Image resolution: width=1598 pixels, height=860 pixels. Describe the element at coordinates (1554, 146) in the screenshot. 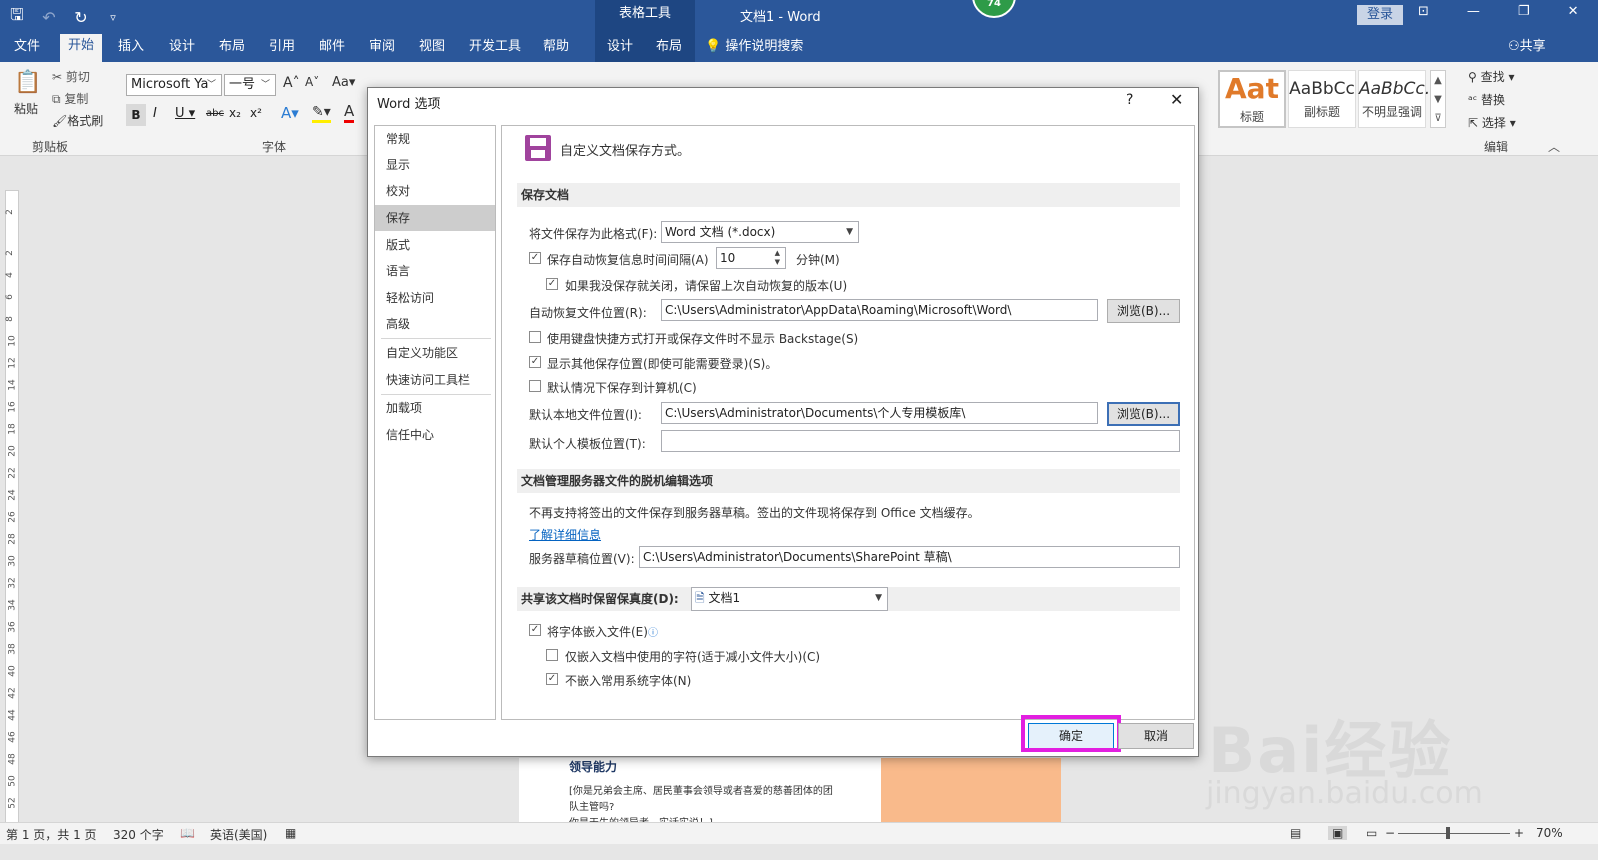

I see `collapse-ribbon-icon: ︿` at that location.